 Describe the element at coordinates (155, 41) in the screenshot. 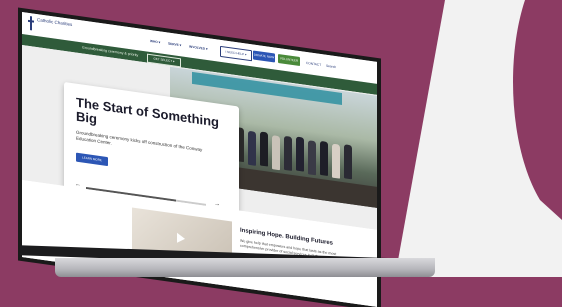

I see `nav-who: WHO ▾` at that location.